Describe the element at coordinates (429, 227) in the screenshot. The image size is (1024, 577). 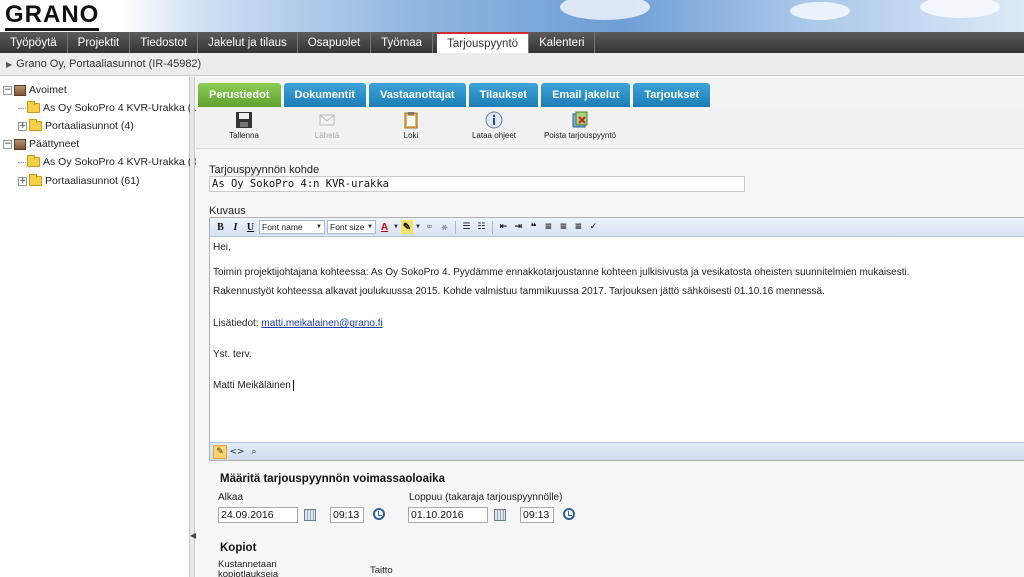
I see `link-icon: ⚭` at that location.